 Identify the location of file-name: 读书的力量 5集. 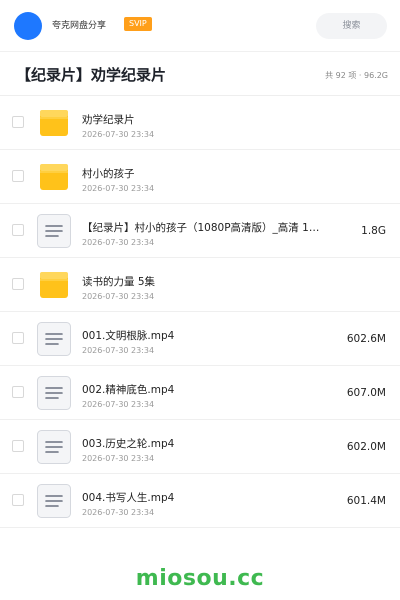
(207, 281).